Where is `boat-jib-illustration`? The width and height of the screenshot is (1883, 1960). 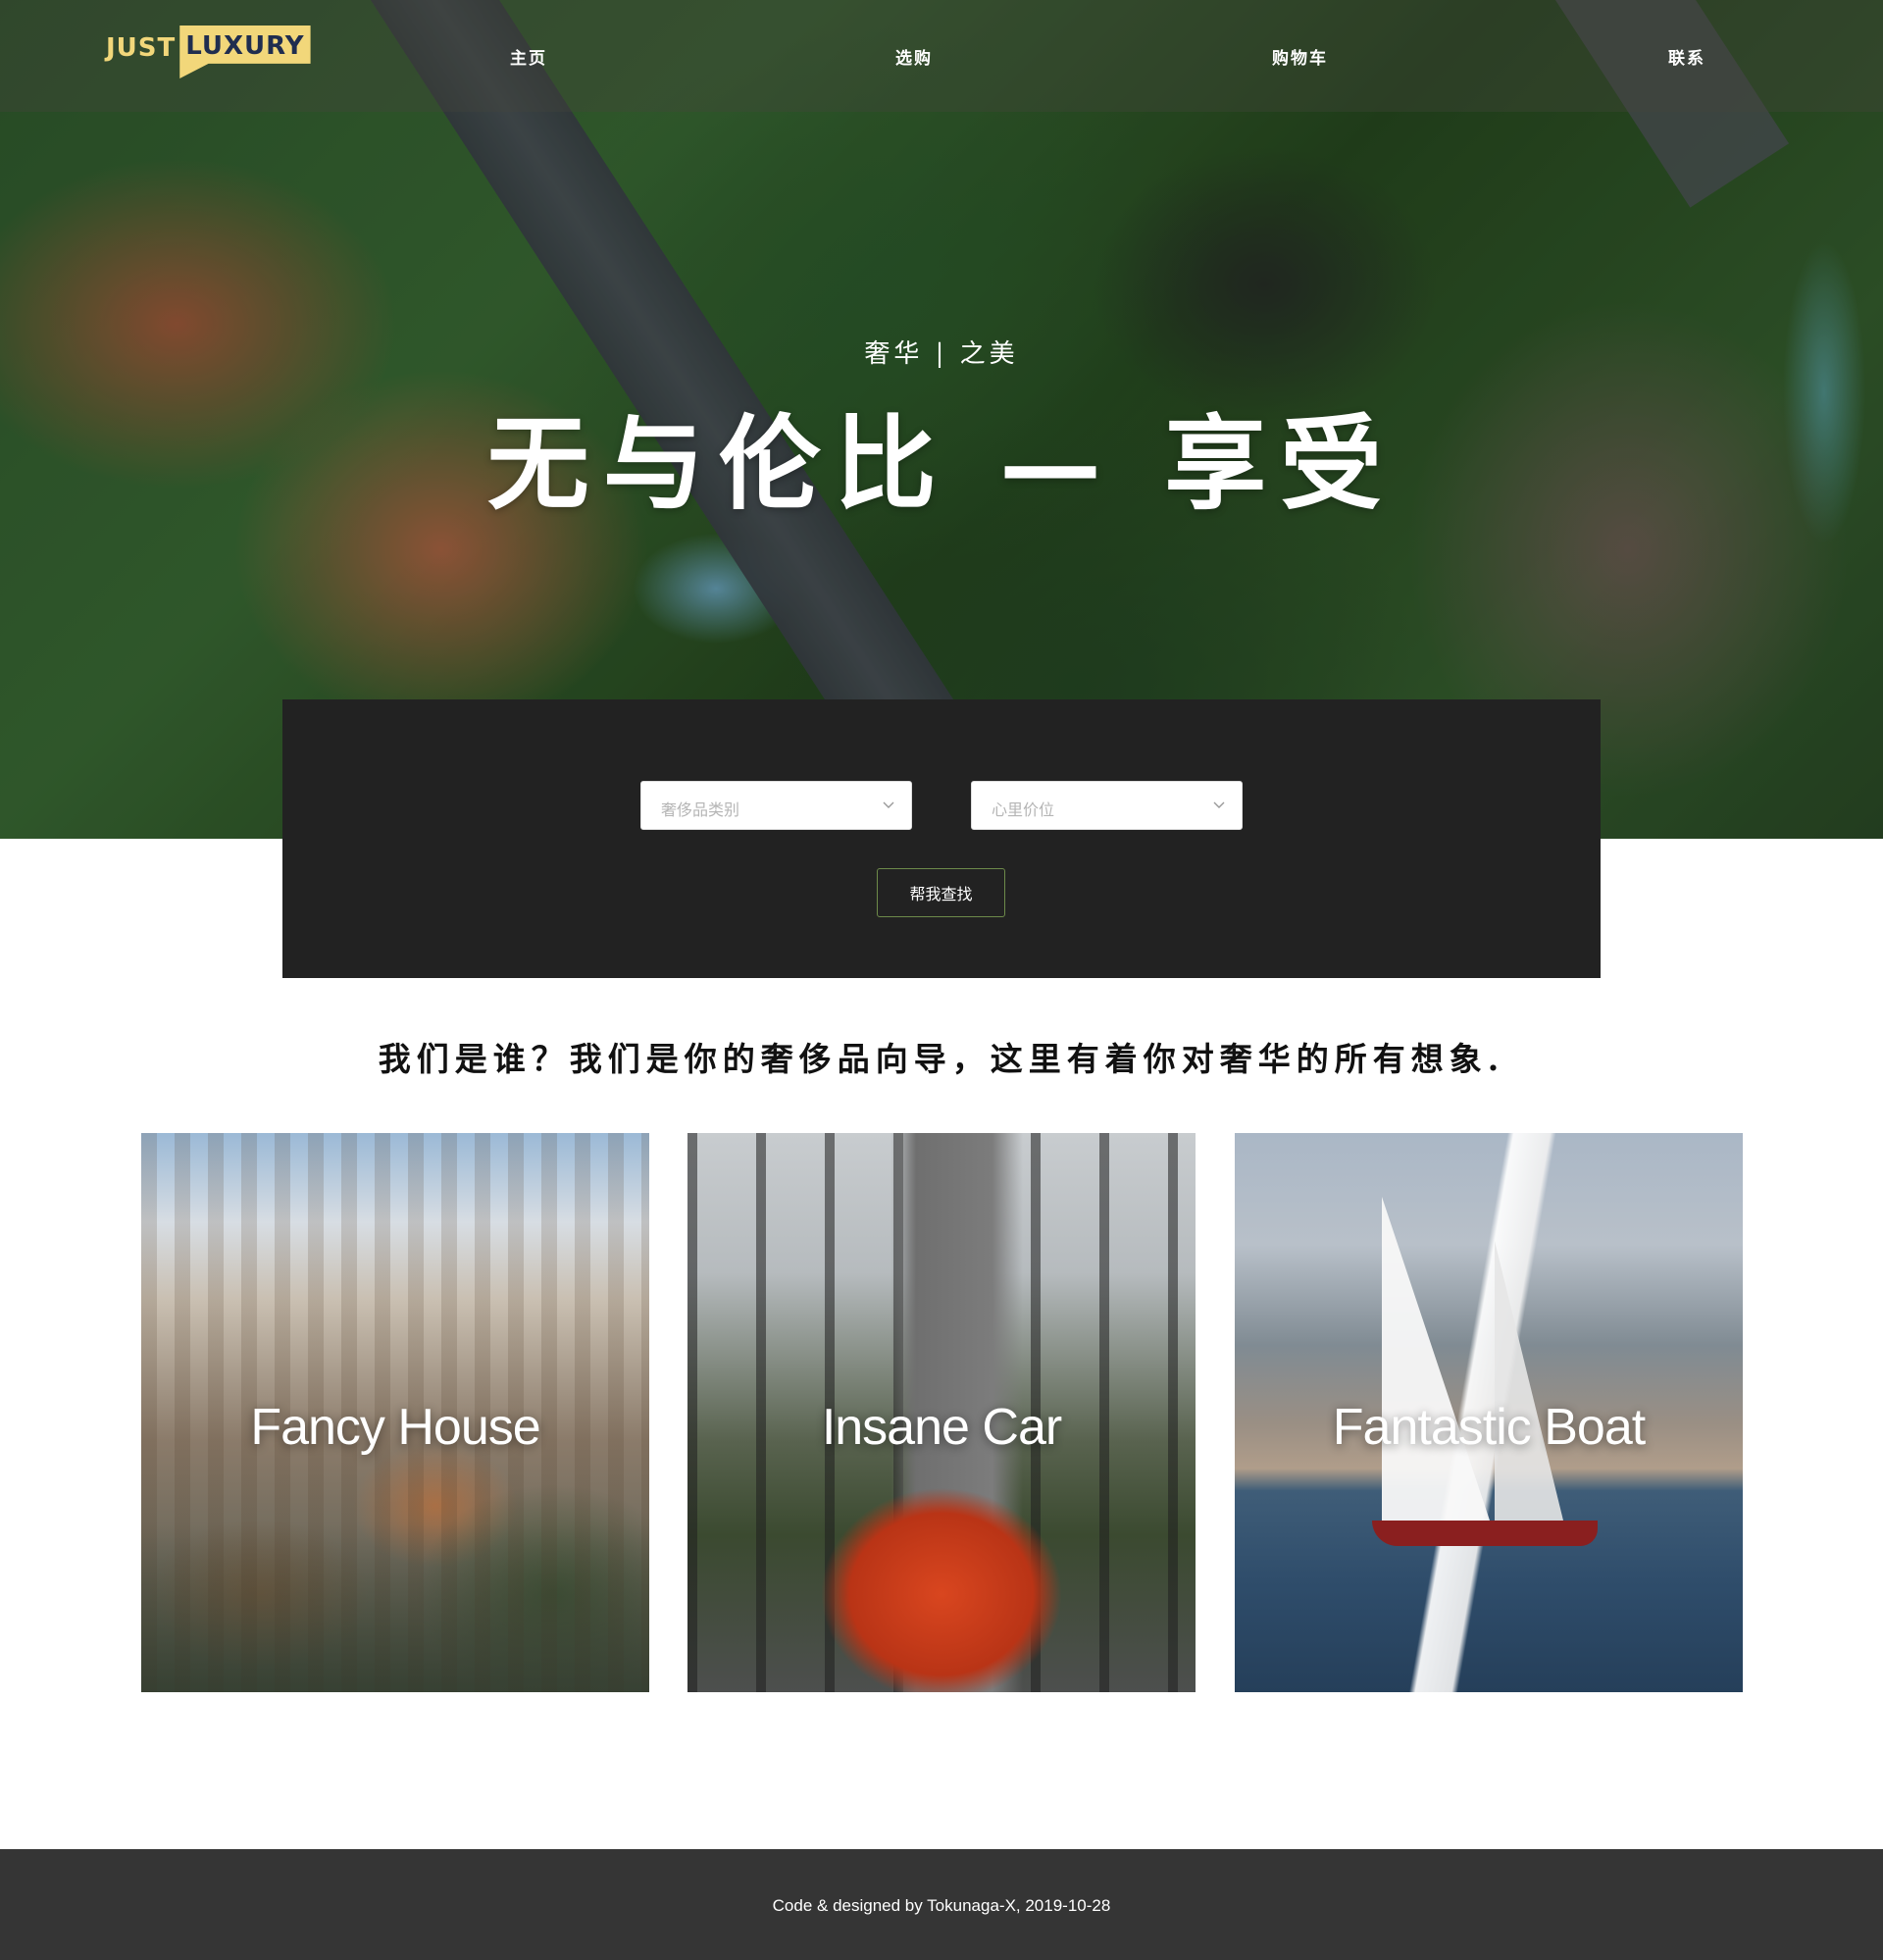
boat-jib-illustration is located at coordinates (1529, 1381).